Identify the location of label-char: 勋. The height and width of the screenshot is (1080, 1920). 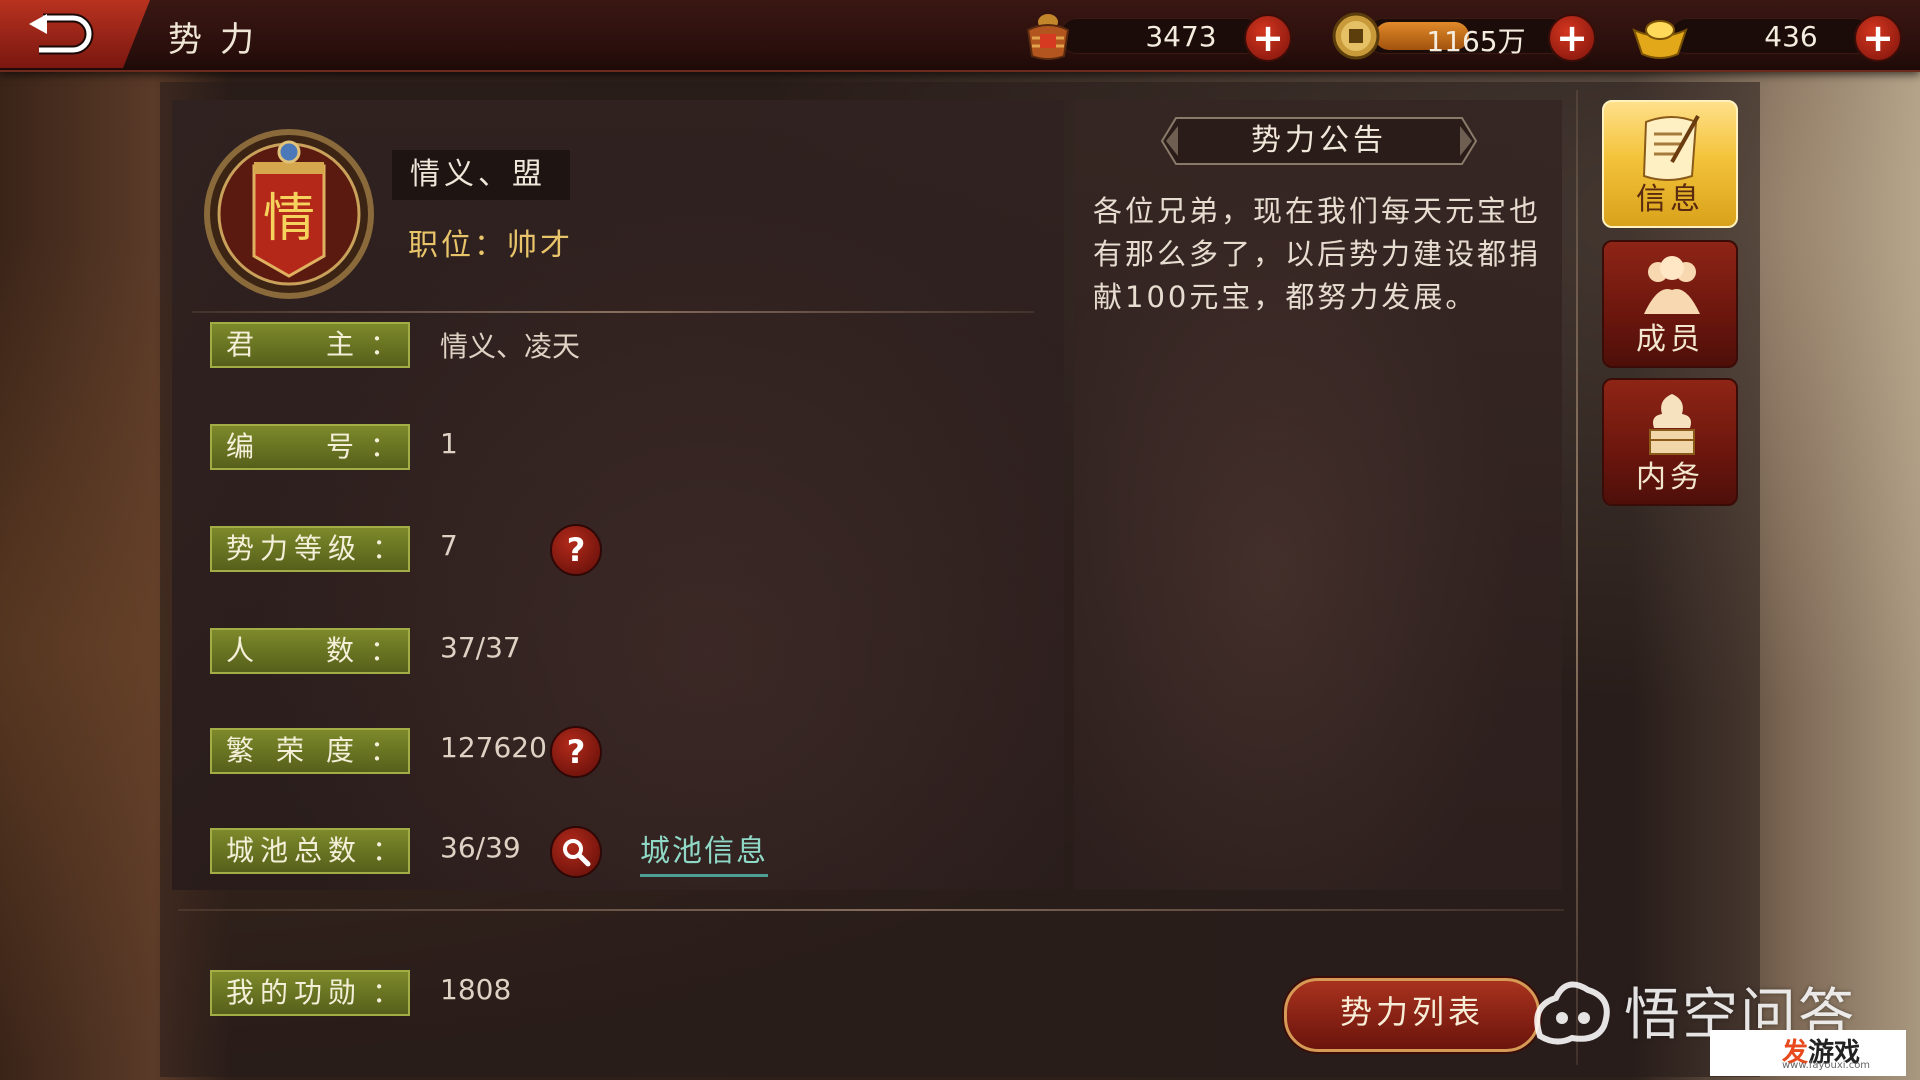
(345, 992).